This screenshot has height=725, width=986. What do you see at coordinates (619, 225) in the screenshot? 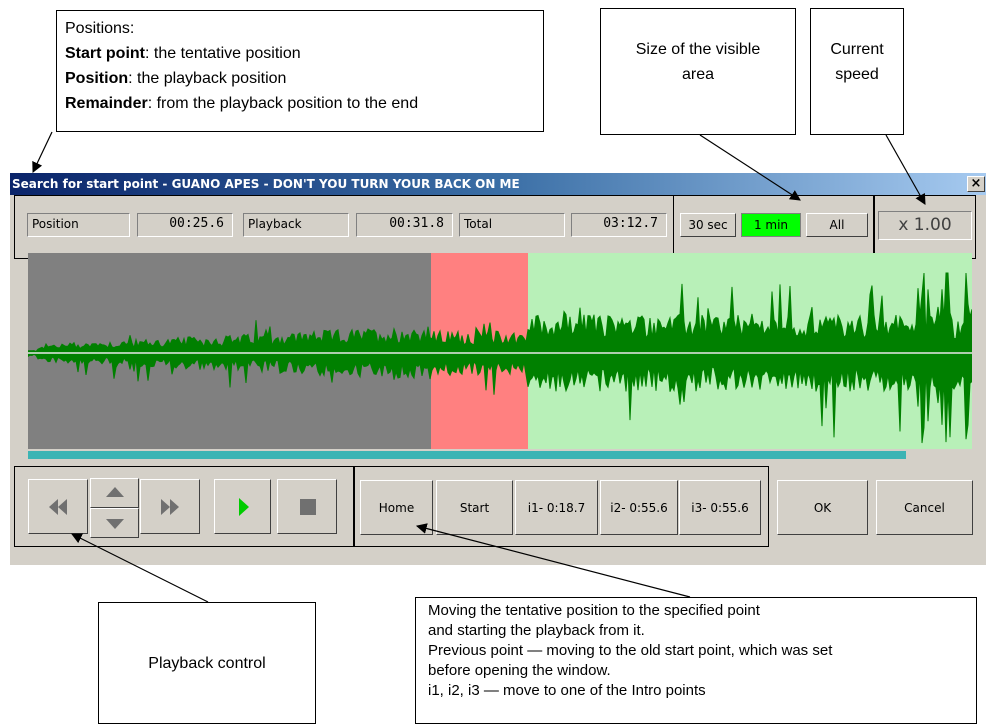
I see `total-value: 03:12.7` at bounding box center [619, 225].